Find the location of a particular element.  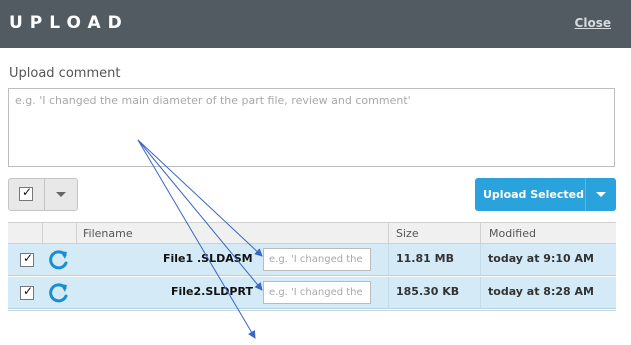

select-all-checkbox: ✓ is located at coordinates (26, 193).